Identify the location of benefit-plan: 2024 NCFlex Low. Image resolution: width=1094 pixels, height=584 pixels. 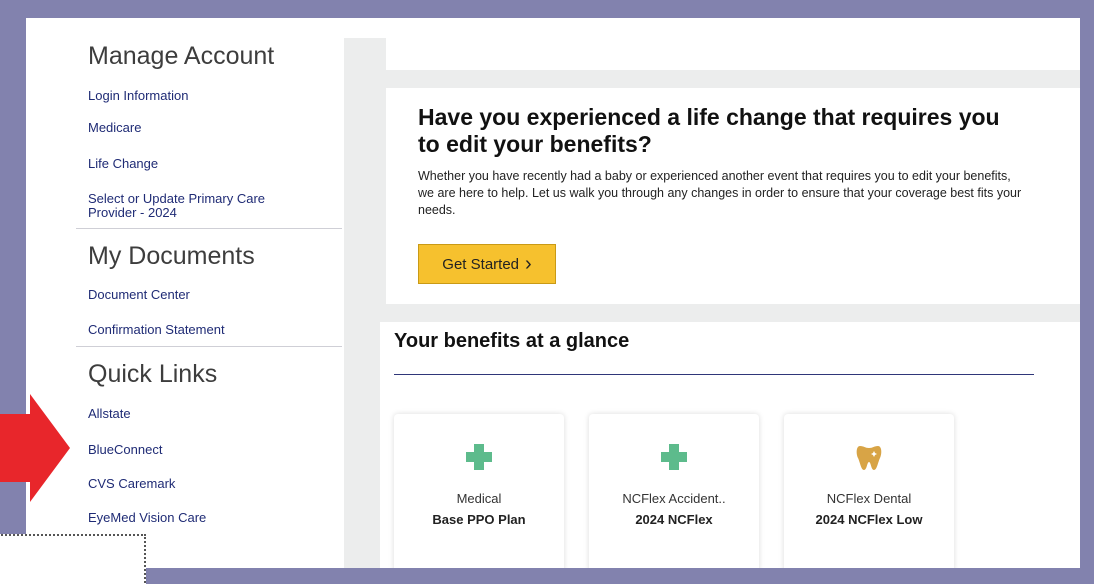
(869, 519).